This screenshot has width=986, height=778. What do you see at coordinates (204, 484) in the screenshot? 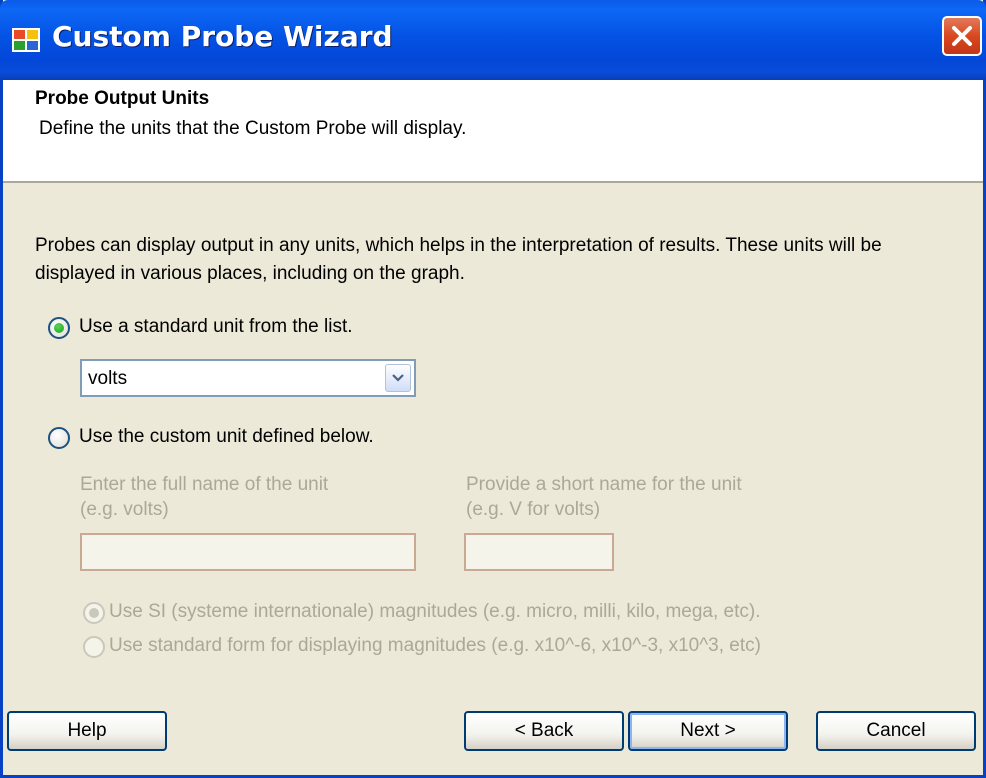
I see `full-name-label-line1: Enter the full name of the unit` at bounding box center [204, 484].